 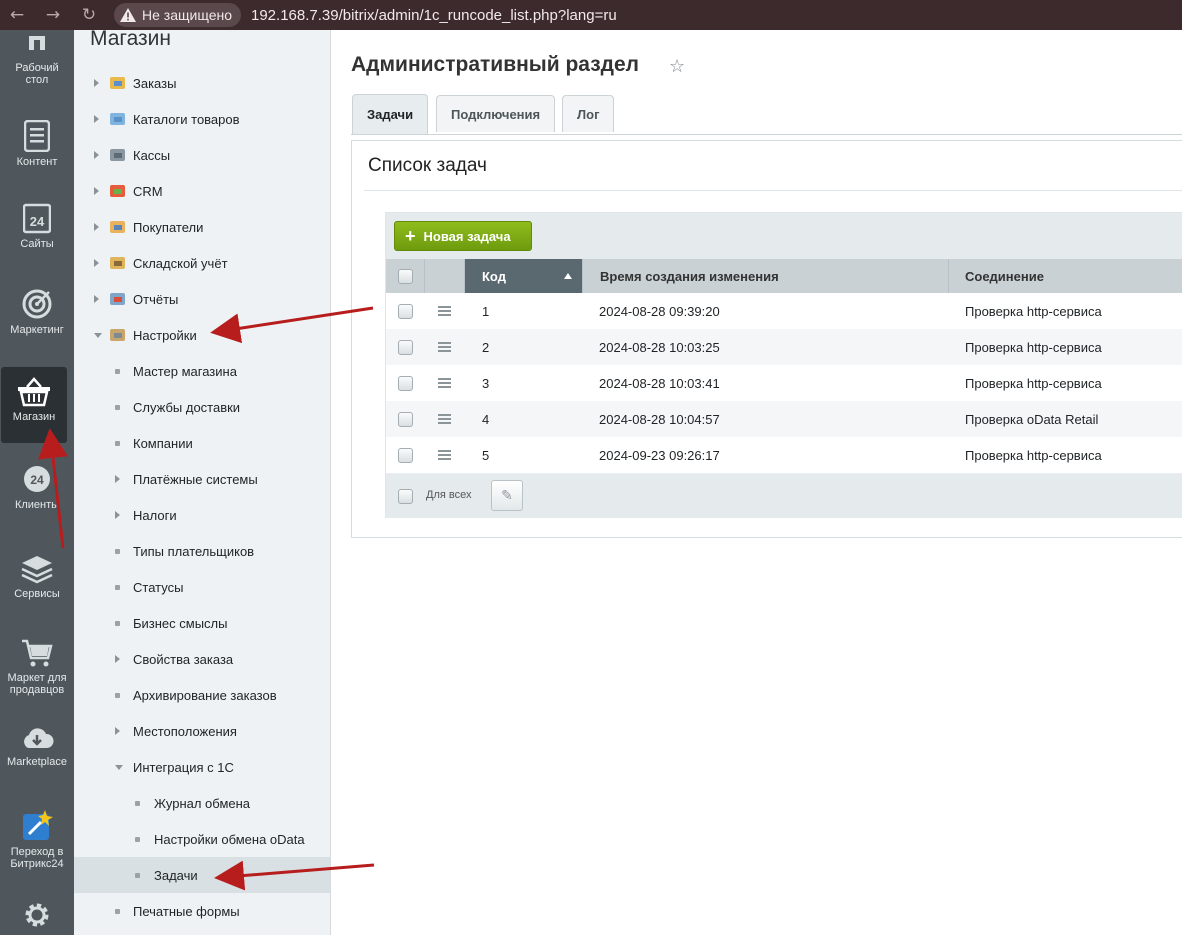 What do you see at coordinates (89, 15) in the screenshot?
I see `reload-icon: ↻` at bounding box center [89, 15].